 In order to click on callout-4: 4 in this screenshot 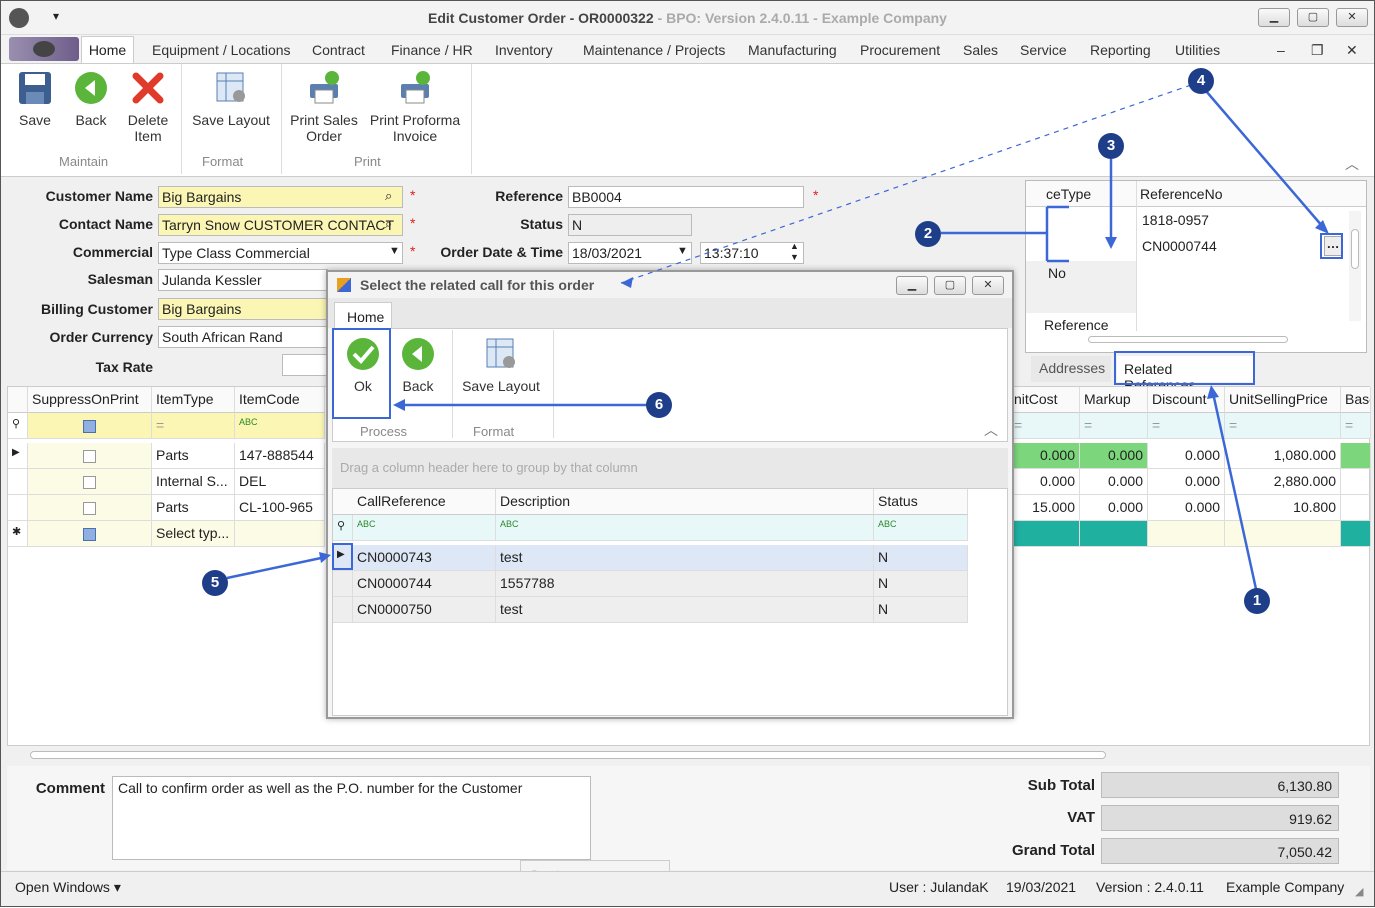, I will do `click(1201, 81)`.